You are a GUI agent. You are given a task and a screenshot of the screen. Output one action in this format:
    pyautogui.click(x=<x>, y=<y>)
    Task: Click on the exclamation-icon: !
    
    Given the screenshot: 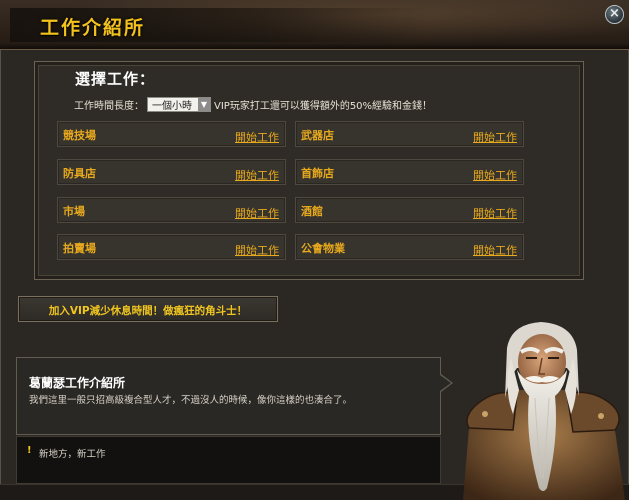 What is the action you would take?
    pyautogui.click(x=29, y=450)
    